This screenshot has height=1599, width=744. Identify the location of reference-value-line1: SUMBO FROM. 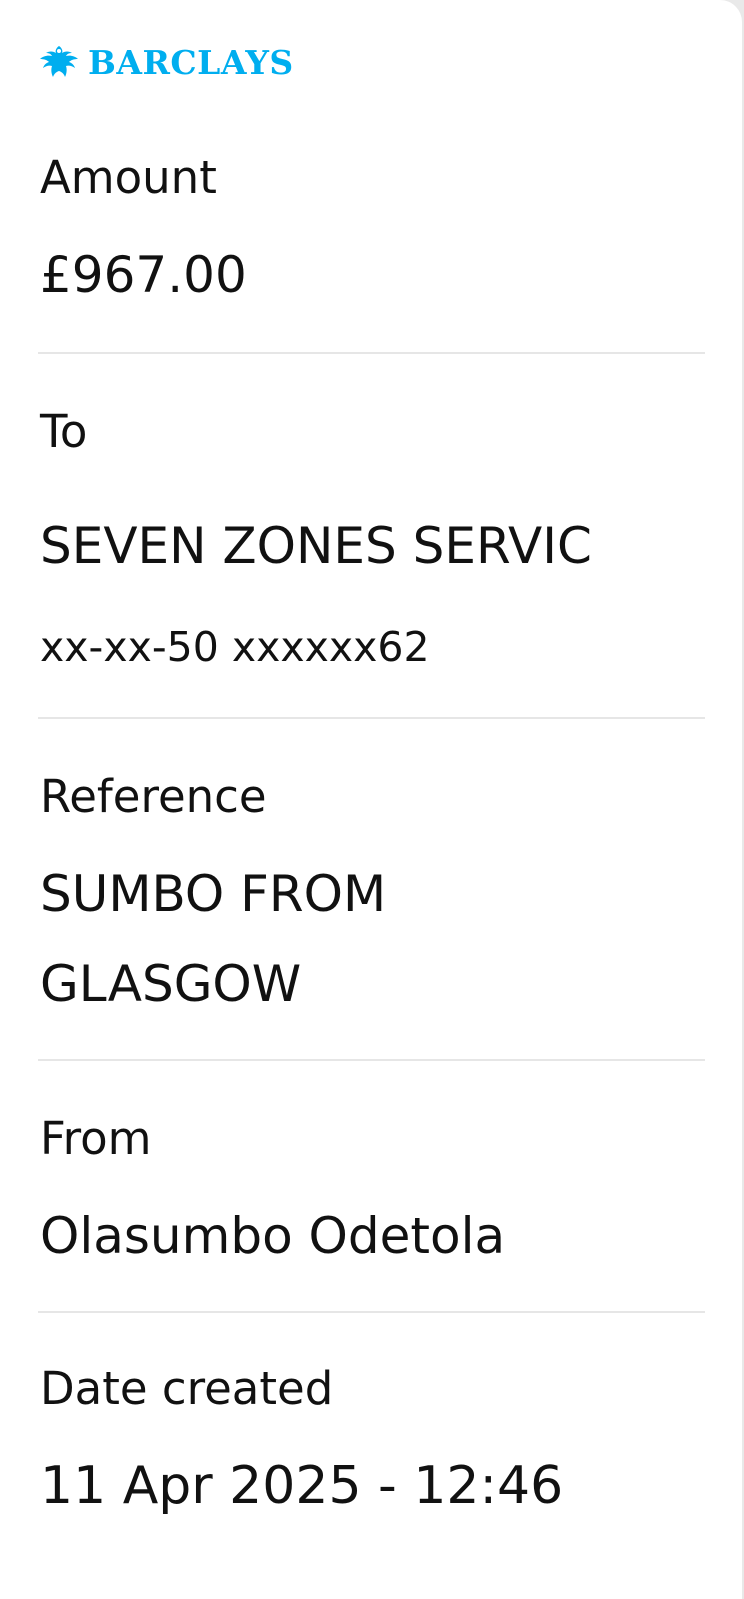
(213, 894).